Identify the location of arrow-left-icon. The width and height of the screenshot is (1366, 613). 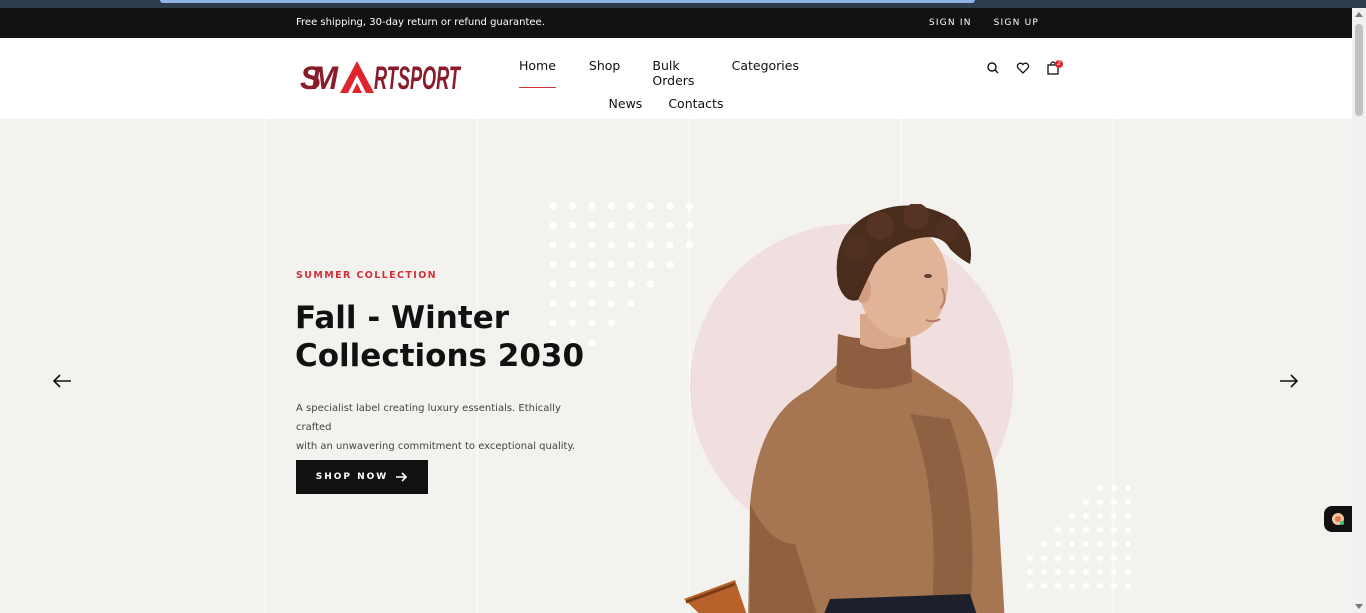
(62, 381).